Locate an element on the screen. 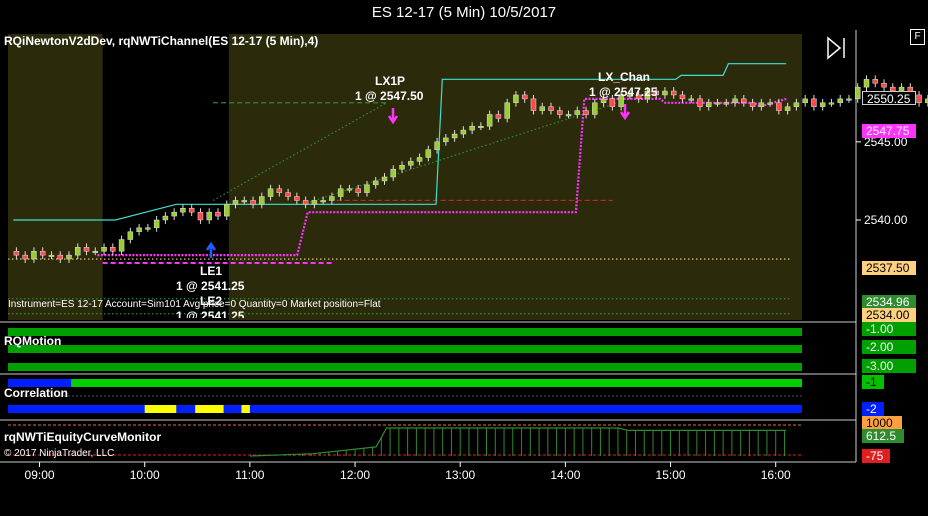  motion-panel-title: RQMotion is located at coordinates (33, 341).